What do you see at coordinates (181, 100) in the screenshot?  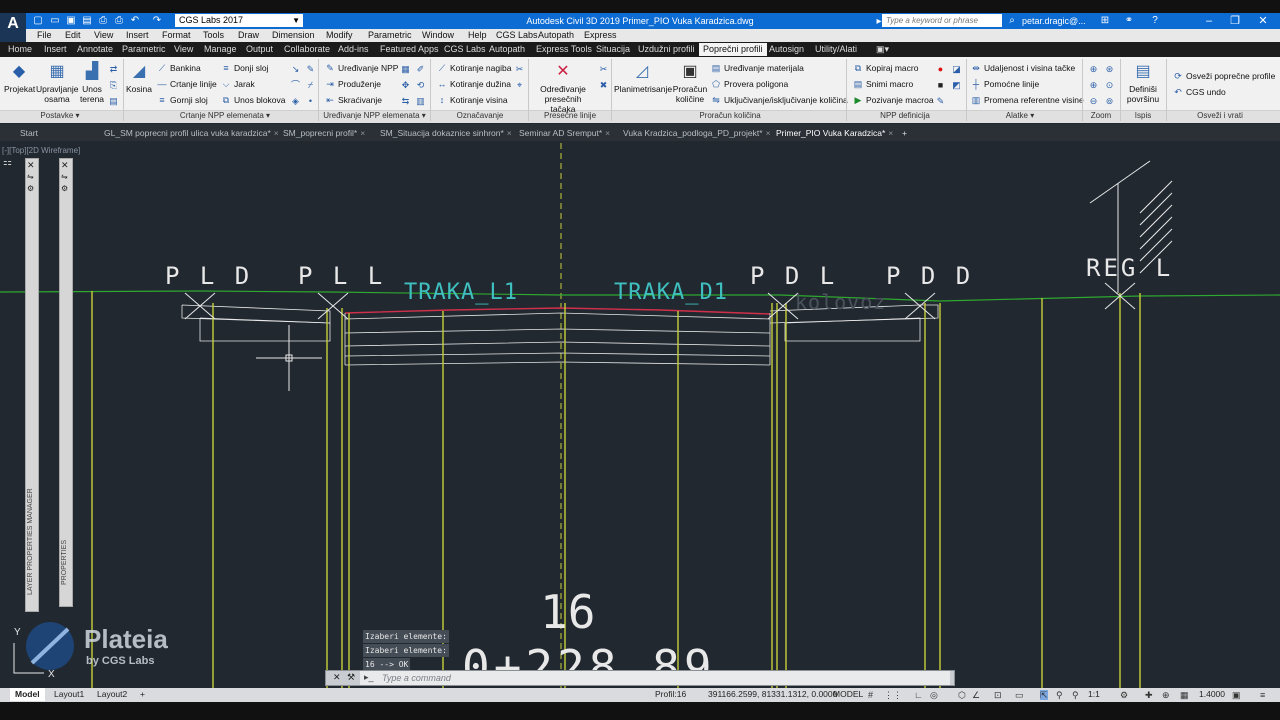 I see `gornji-sloj-button: ≡ Gornji sloj` at bounding box center [181, 100].